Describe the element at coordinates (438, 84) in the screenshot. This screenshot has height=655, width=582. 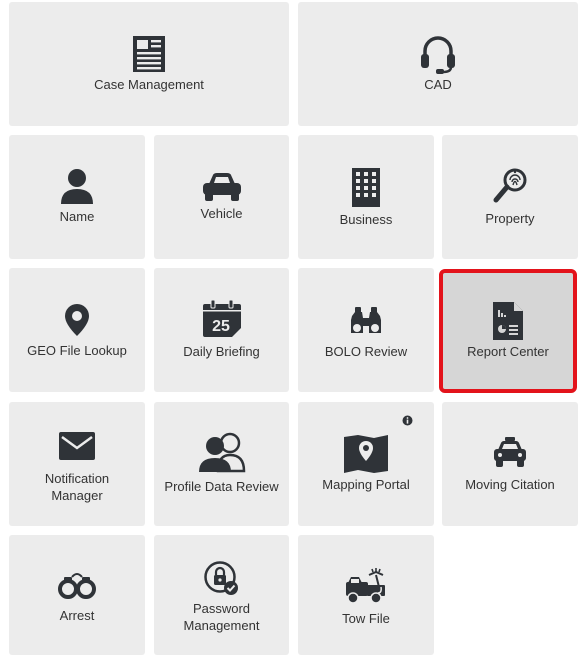
I see `tile-label: CAD` at that location.